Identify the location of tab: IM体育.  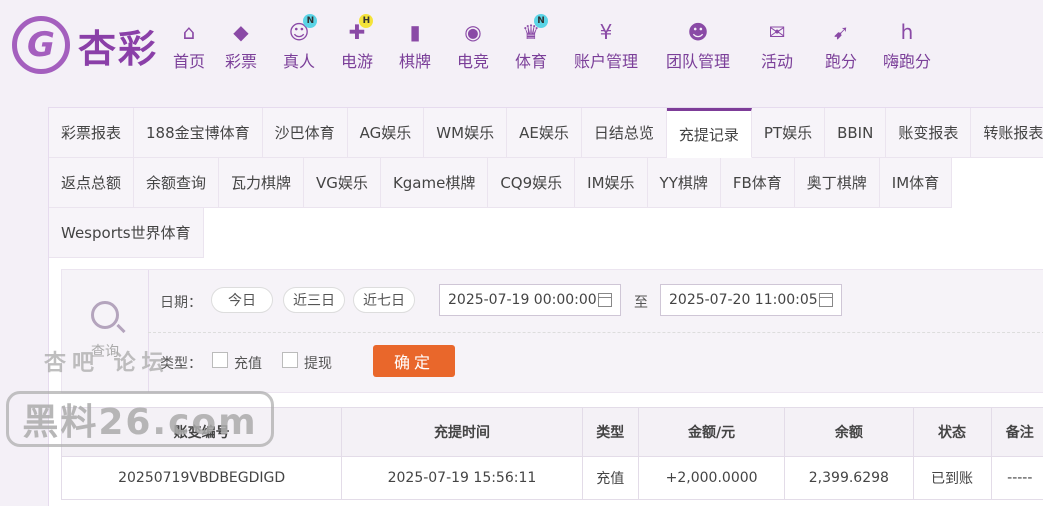
(916, 183).